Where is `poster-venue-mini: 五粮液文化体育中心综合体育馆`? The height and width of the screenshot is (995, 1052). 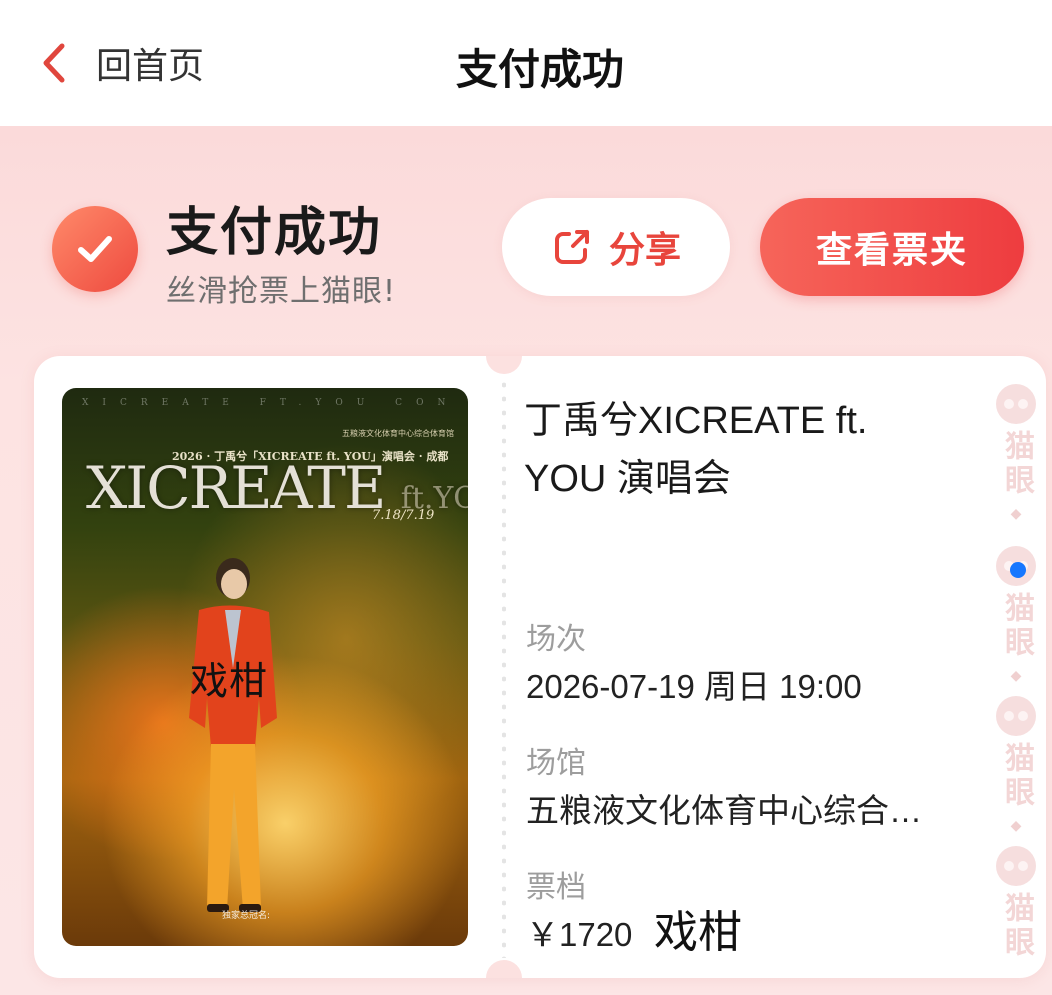
poster-venue-mini: 五粮液文化体育中心综合体育馆 is located at coordinates (398, 433).